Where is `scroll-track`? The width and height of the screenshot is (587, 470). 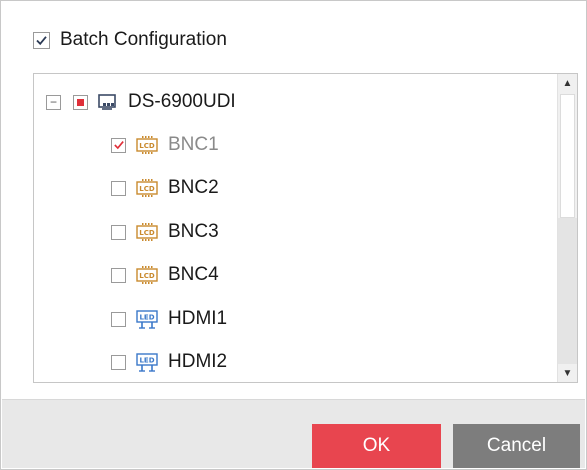 scroll-track is located at coordinates (567, 291).